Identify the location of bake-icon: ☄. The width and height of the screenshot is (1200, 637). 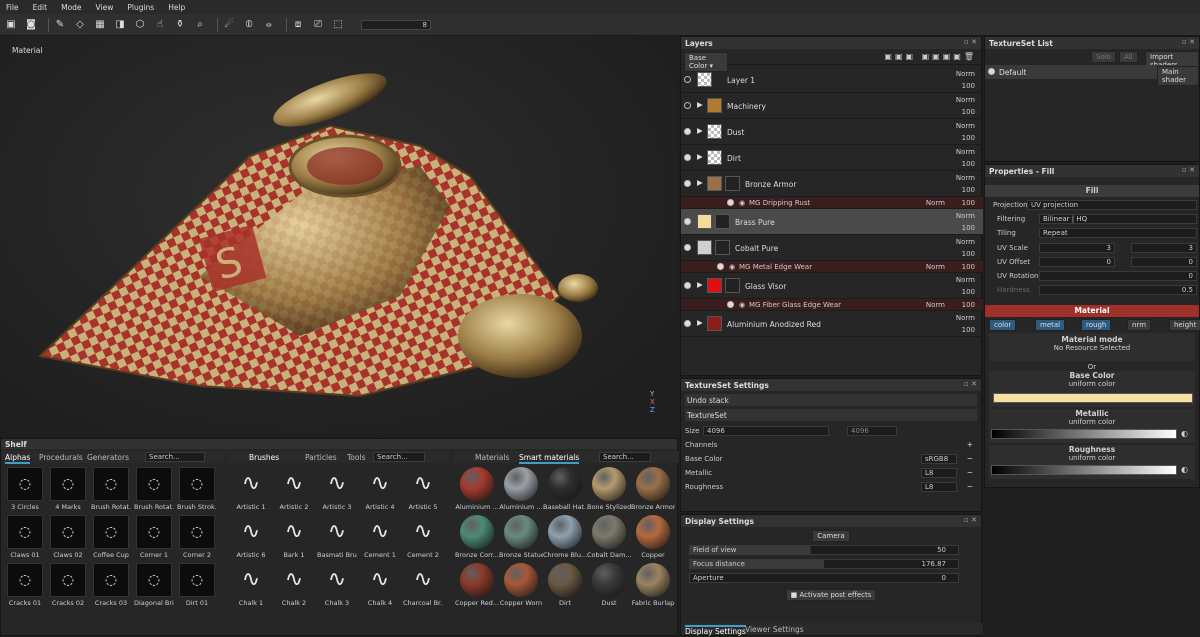
(229, 25).